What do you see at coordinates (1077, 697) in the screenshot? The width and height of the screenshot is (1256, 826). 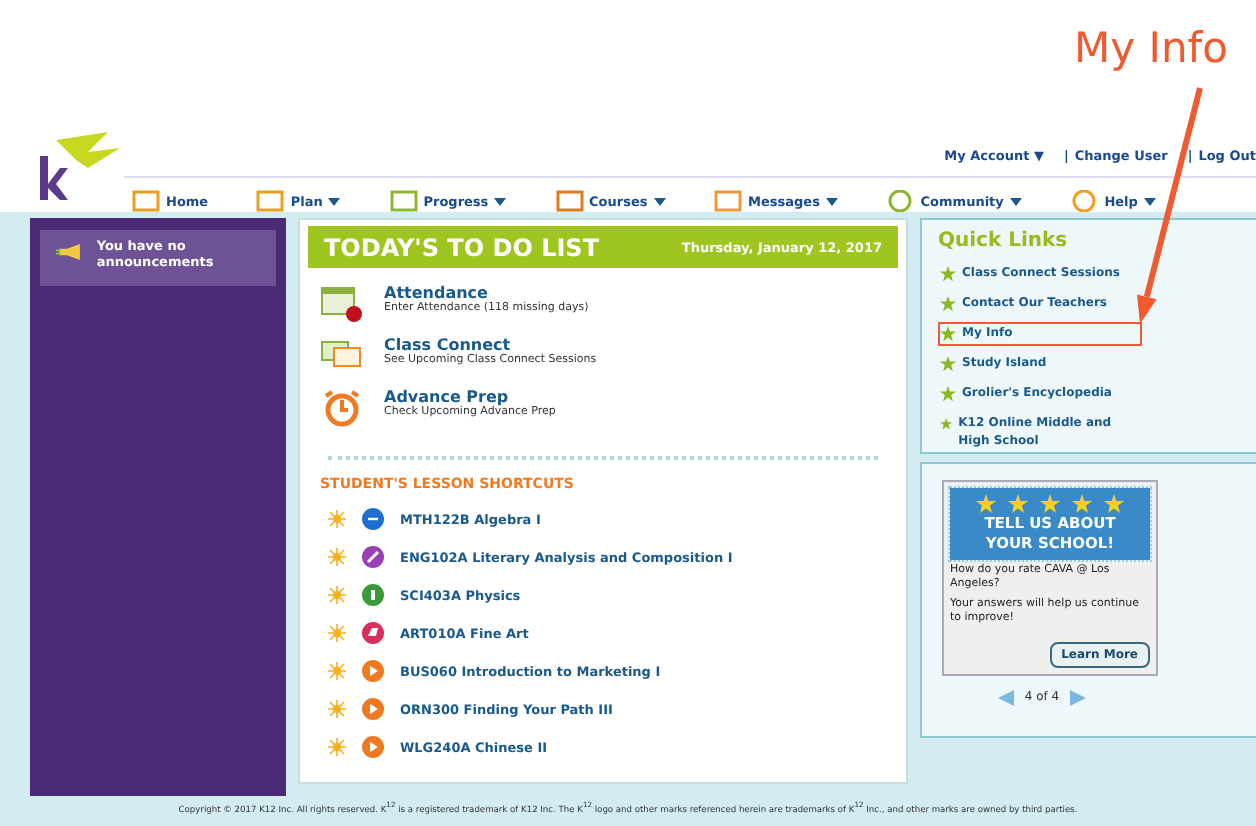 I see `next-icon` at bounding box center [1077, 697].